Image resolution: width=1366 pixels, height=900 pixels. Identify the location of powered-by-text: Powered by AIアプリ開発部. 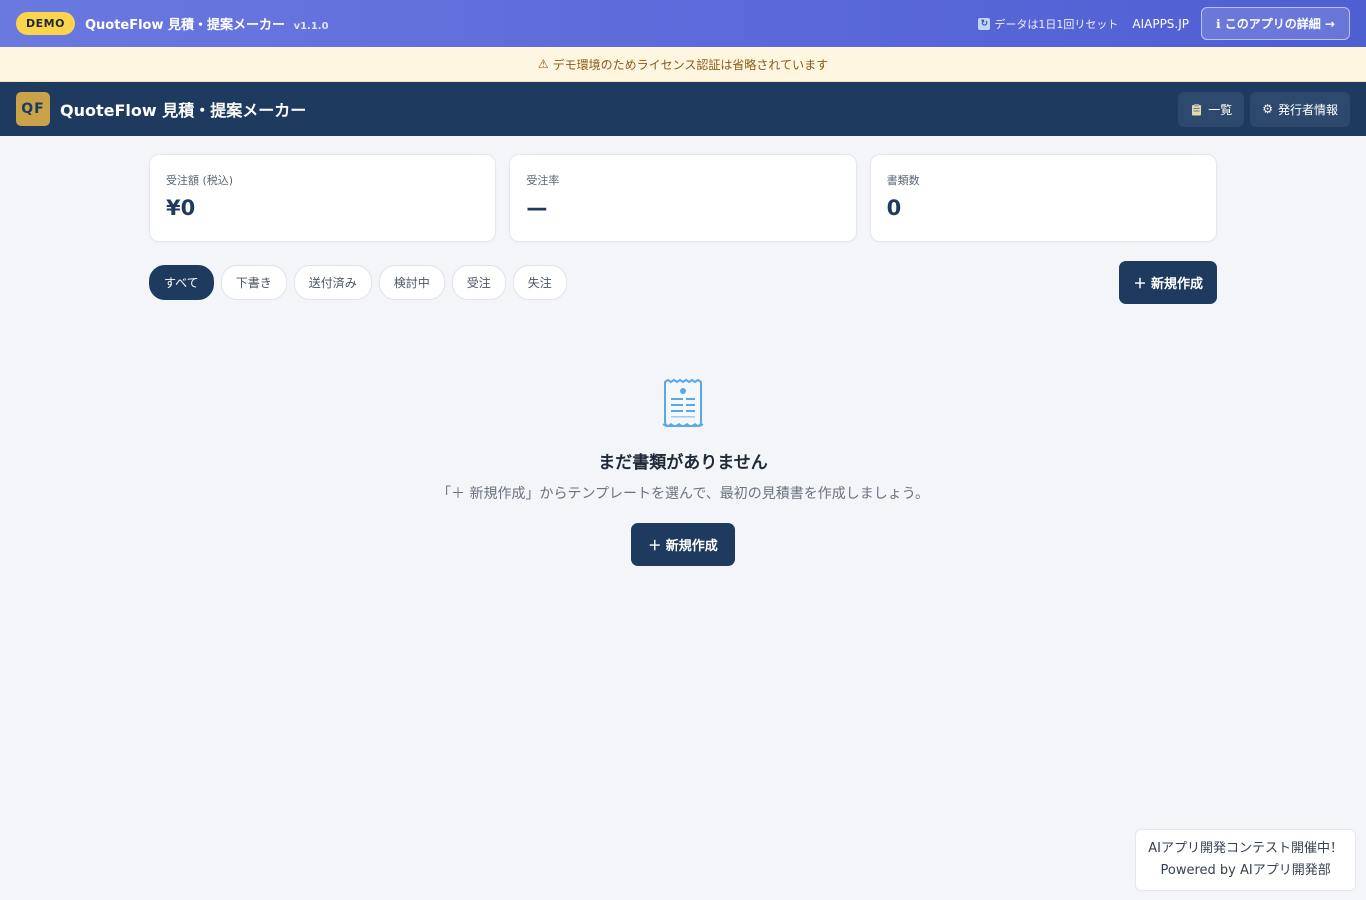
(1245, 870).